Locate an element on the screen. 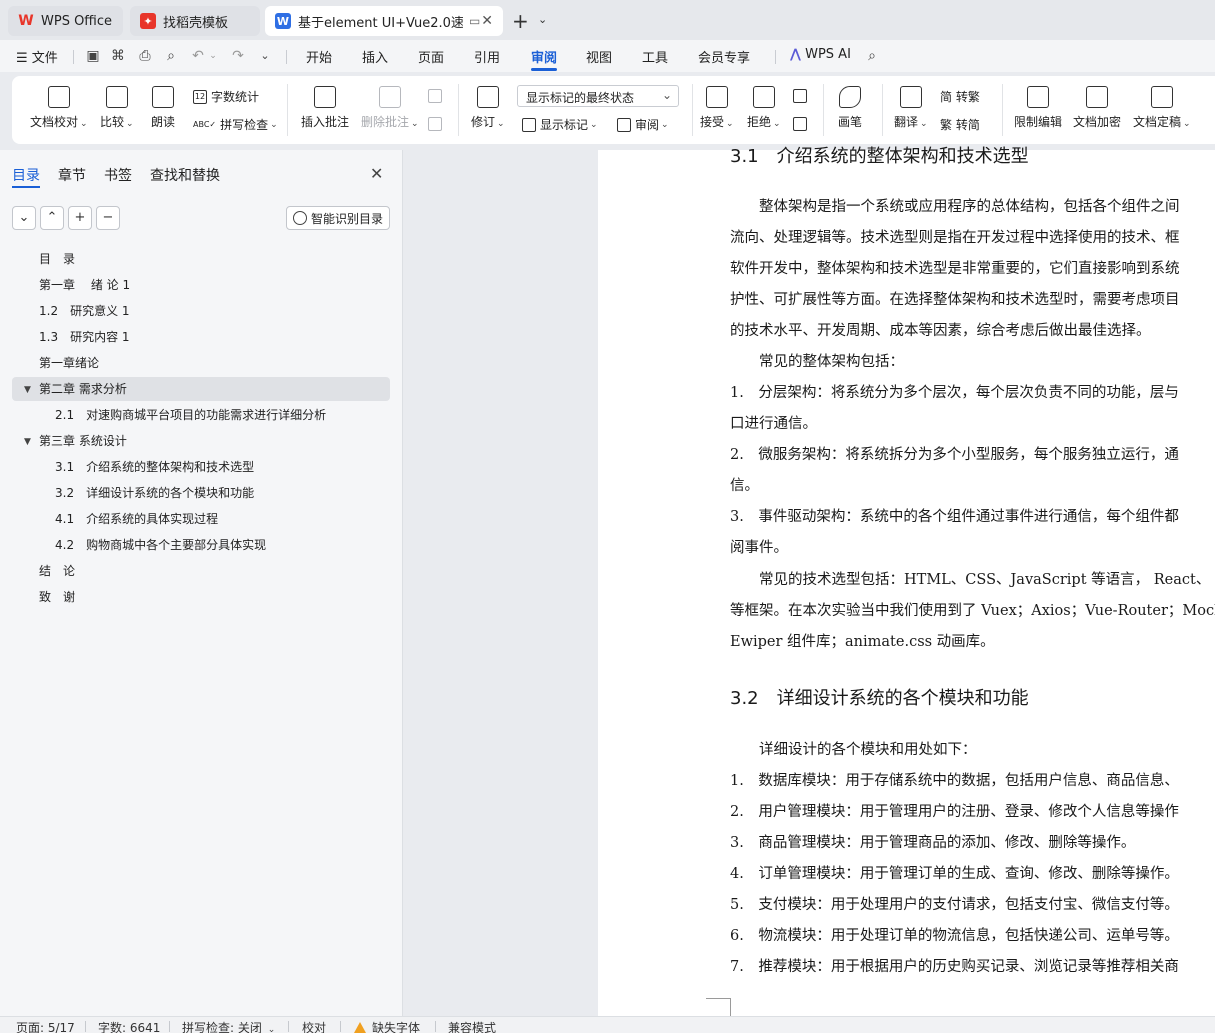 This screenshot has height=1033, width=1215. menu-review: 审阅 is located at coordinates (544, 56).